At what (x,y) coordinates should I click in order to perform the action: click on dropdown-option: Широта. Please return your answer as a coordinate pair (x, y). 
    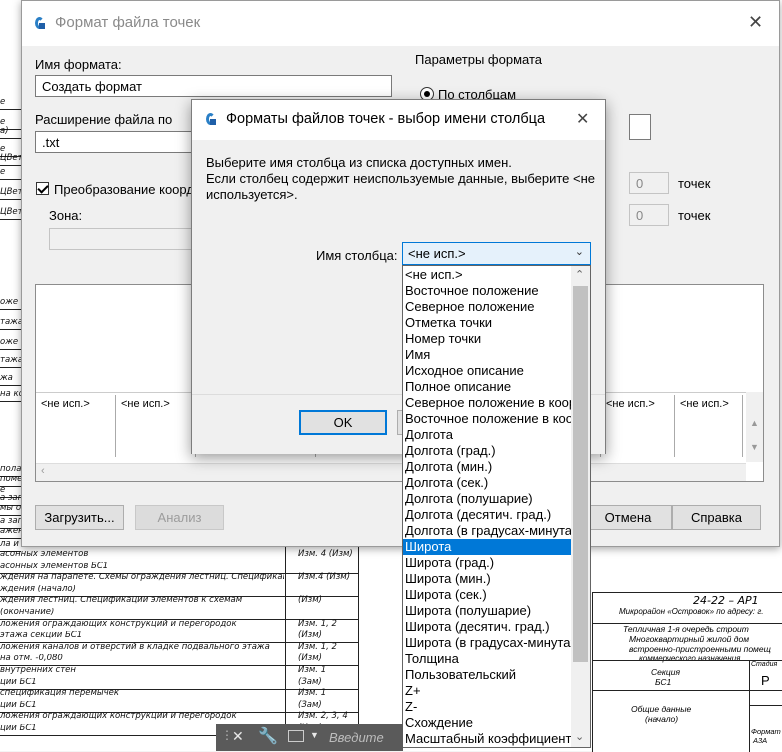
    Looking at the image, I should click on (487, 547).